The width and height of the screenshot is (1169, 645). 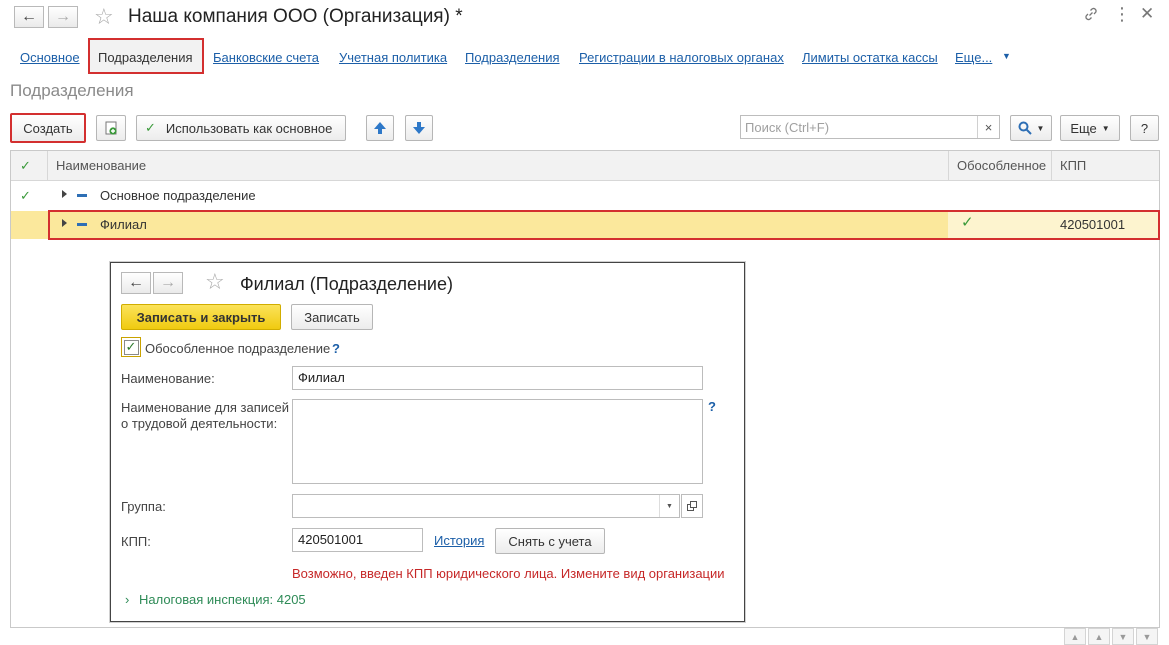 I want to click on search-clear-button: ×, so click(x=988, y=127).